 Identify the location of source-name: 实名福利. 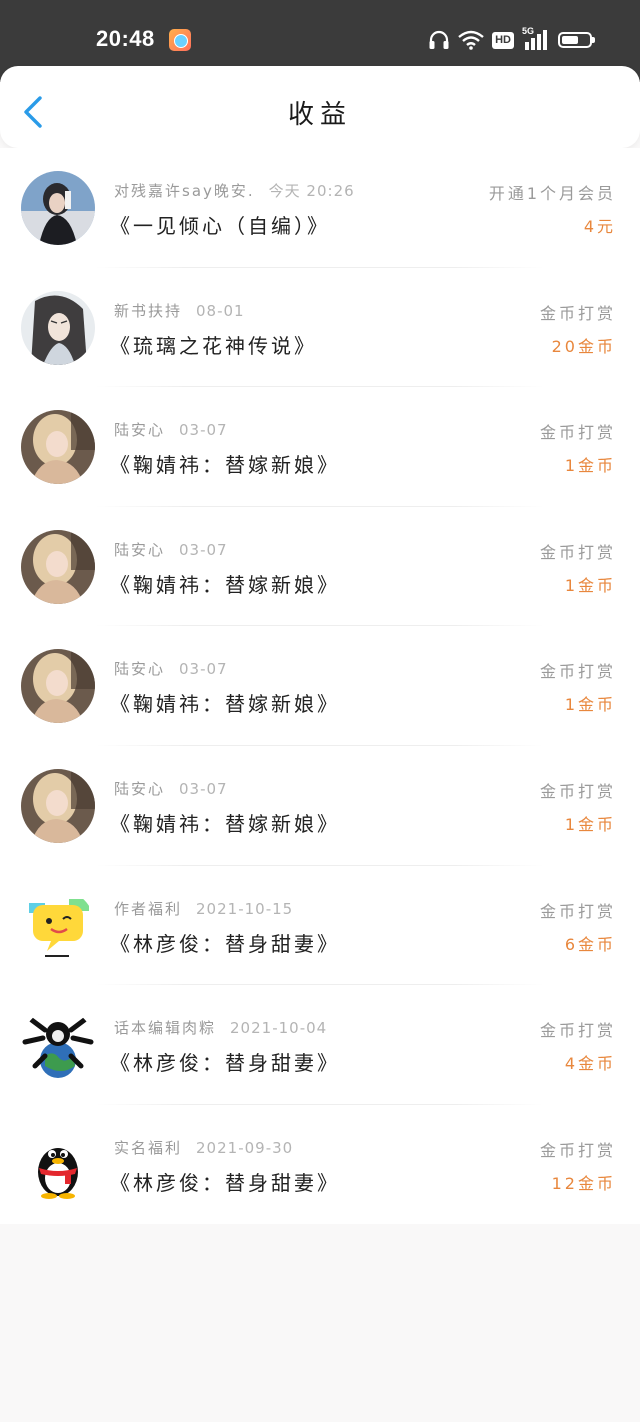
(148, 1147).